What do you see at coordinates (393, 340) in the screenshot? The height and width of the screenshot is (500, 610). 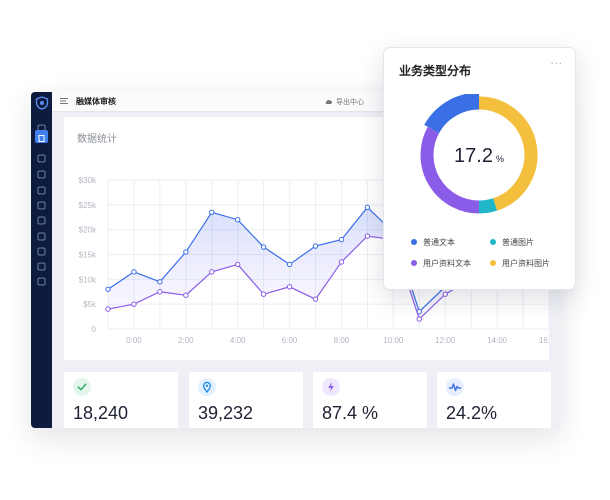 I see `x-tick-label: 10:00` at bounding box center [393, 340].